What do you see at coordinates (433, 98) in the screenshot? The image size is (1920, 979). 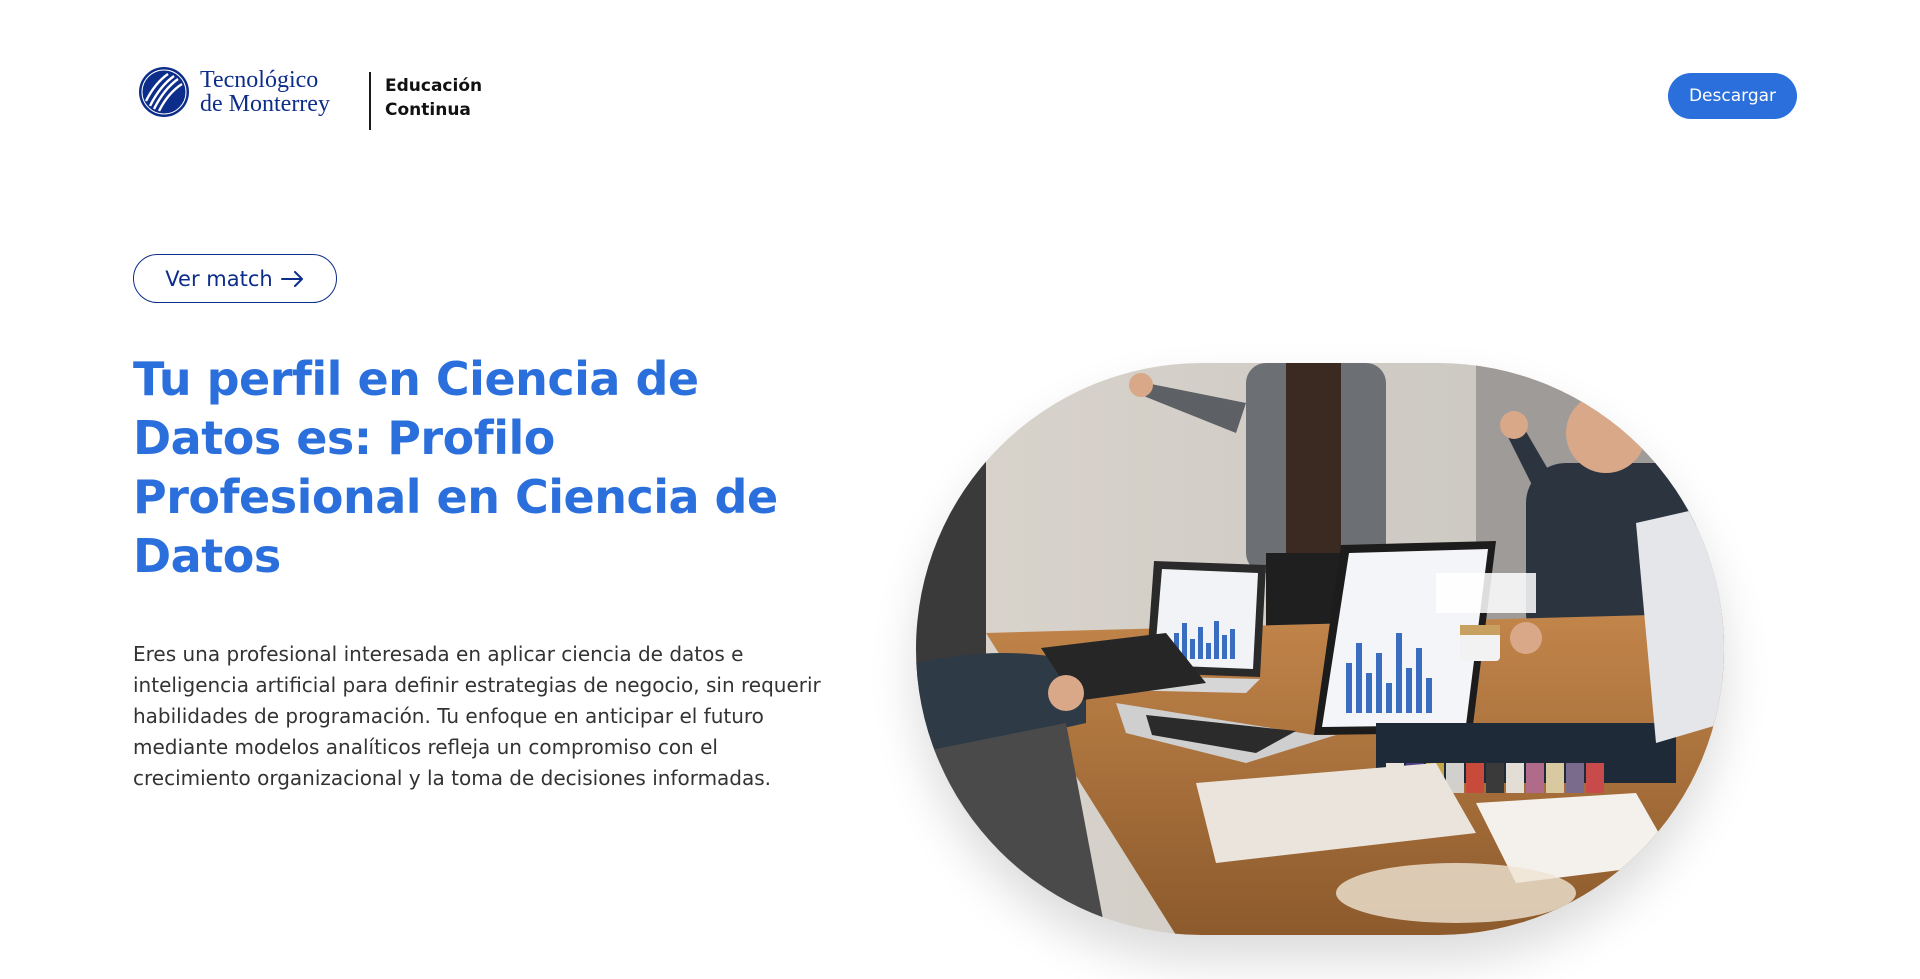 I see `educacion-continua-label: Educación Continua` at bounding box center [433, 98].